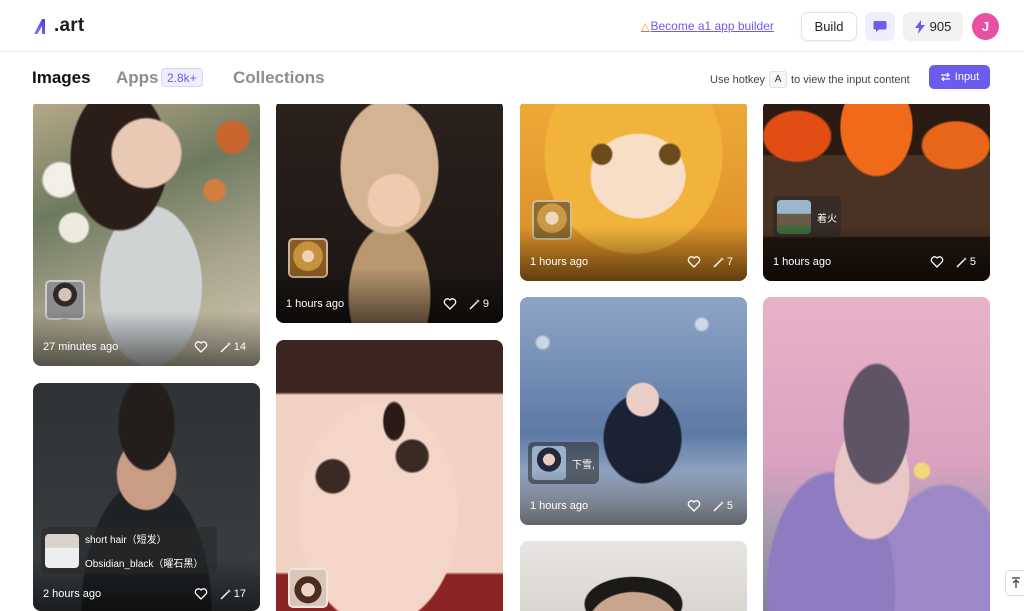 The image size is (1024, 611). I want to click on remix-count-value: 14, so click(239, 347).